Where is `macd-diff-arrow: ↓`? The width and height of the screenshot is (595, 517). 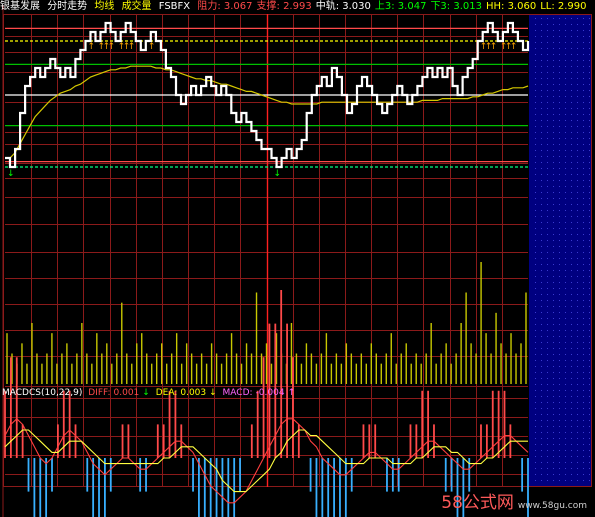
macd-diff-arrow: ↓ is located at coordinates (146, 393).